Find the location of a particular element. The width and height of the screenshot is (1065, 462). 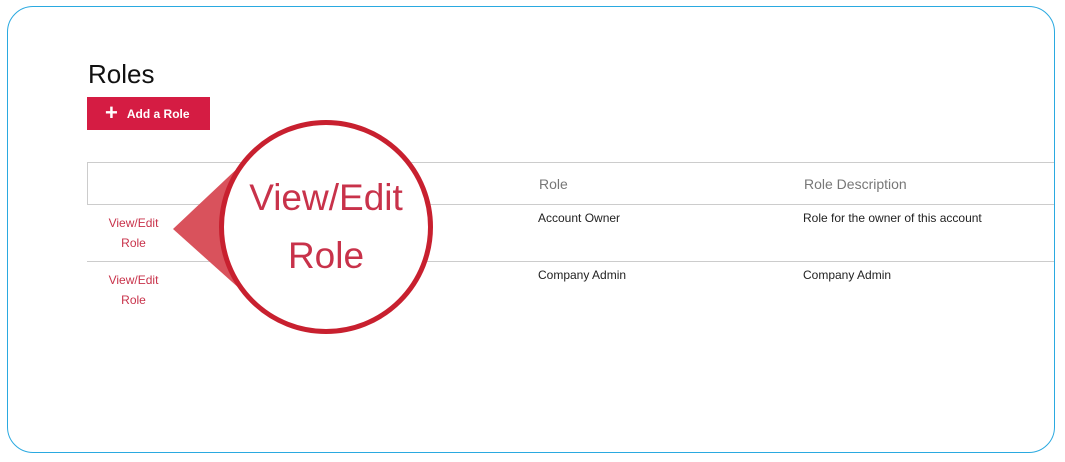

add-role-button: + Add a Role is located at coordinates (148, 113).